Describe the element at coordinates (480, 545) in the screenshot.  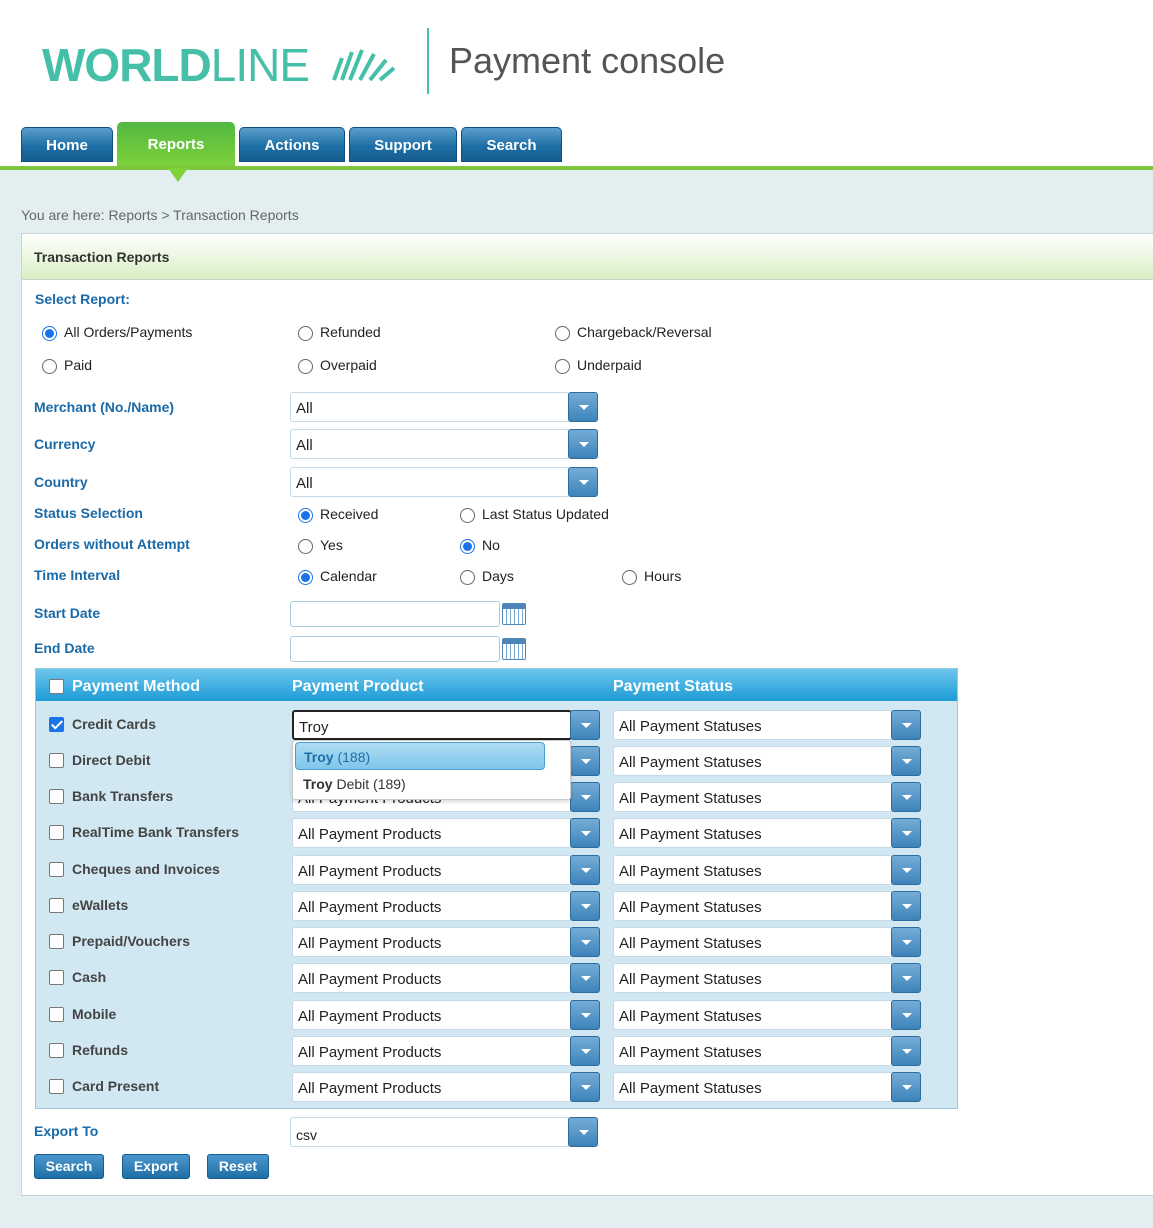
I see `orders_without_attempt-option-1: No` at that location.